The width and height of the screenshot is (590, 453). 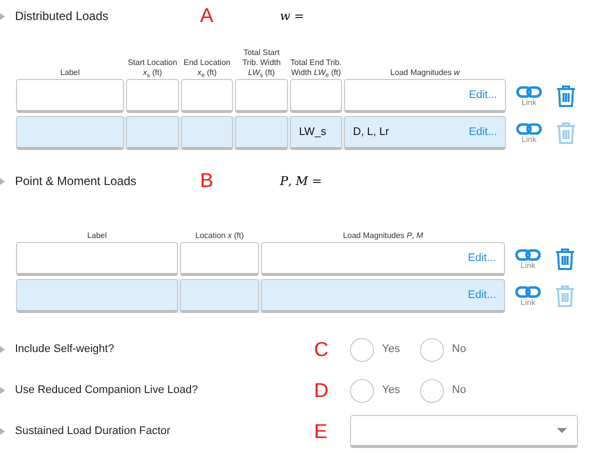 I want to click on section-marker: A, so click(x=207, y=16).